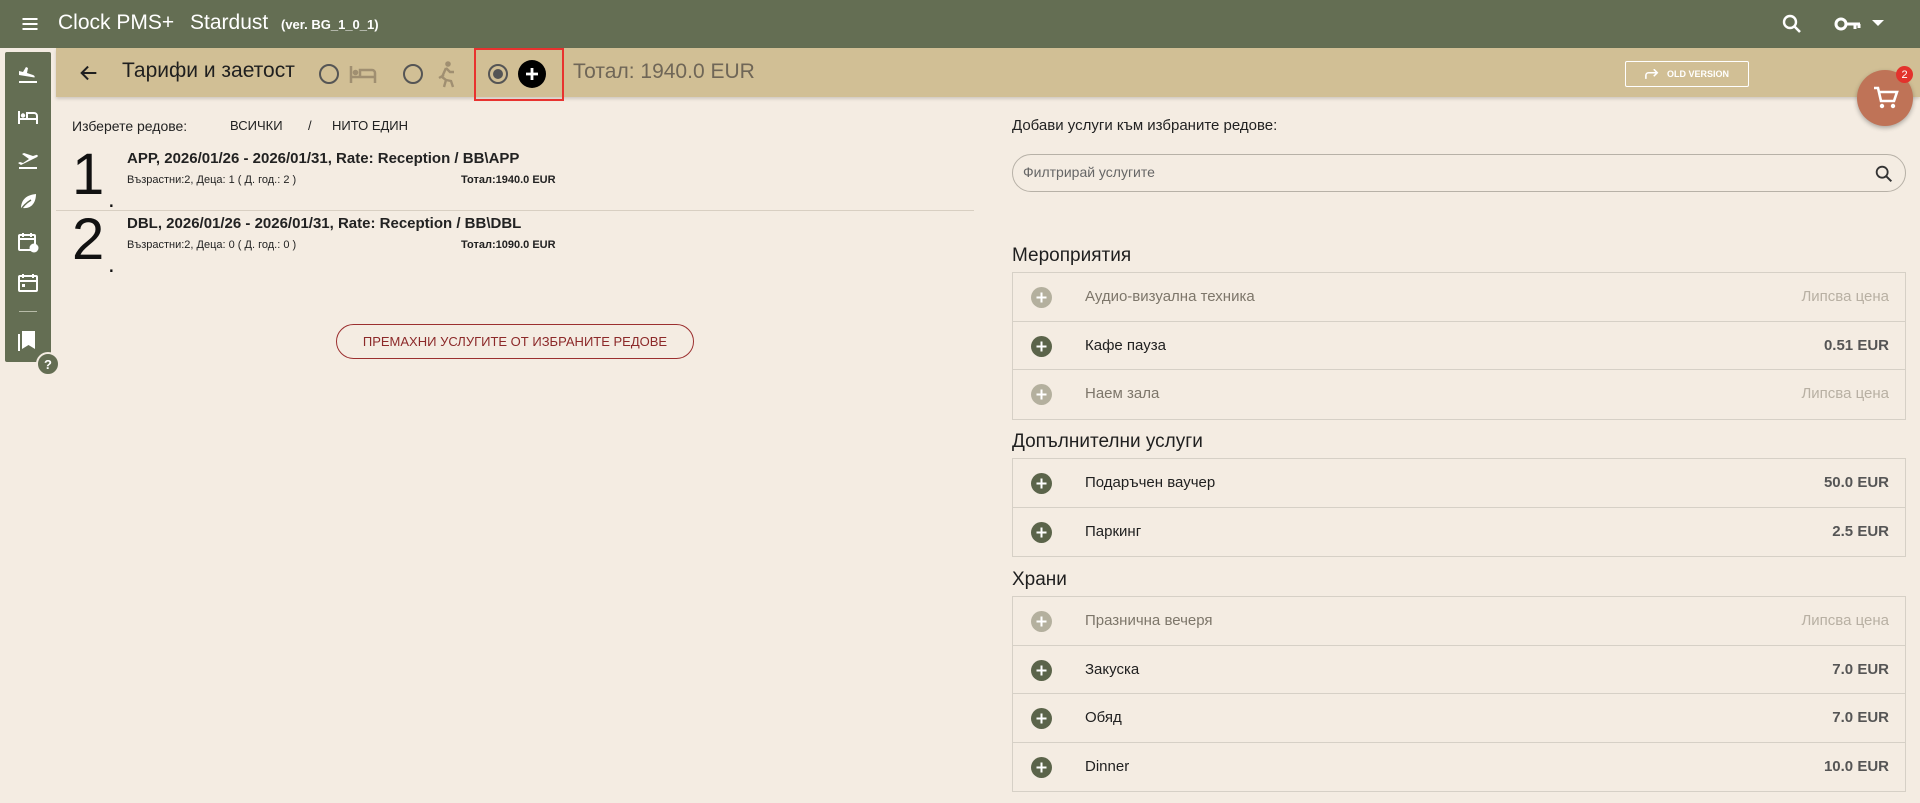  I want to click on top-app-bar: Clock PMS+ Stardust (ver. BG_1_0_1), so click(960, 24).